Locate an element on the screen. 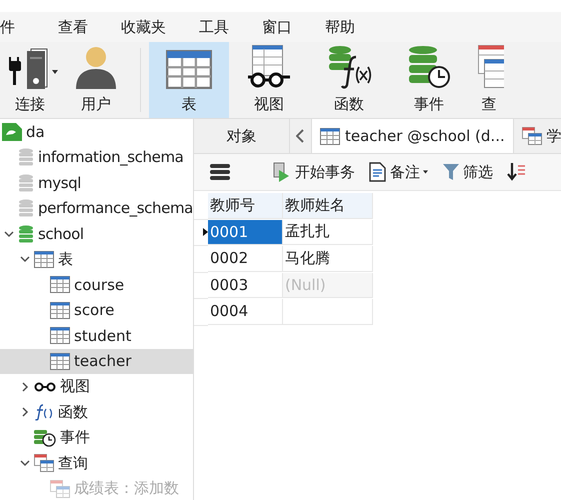 This screenshot has width=561, height=500. toolbar-button: 表 is located at coordinates (189, 80).